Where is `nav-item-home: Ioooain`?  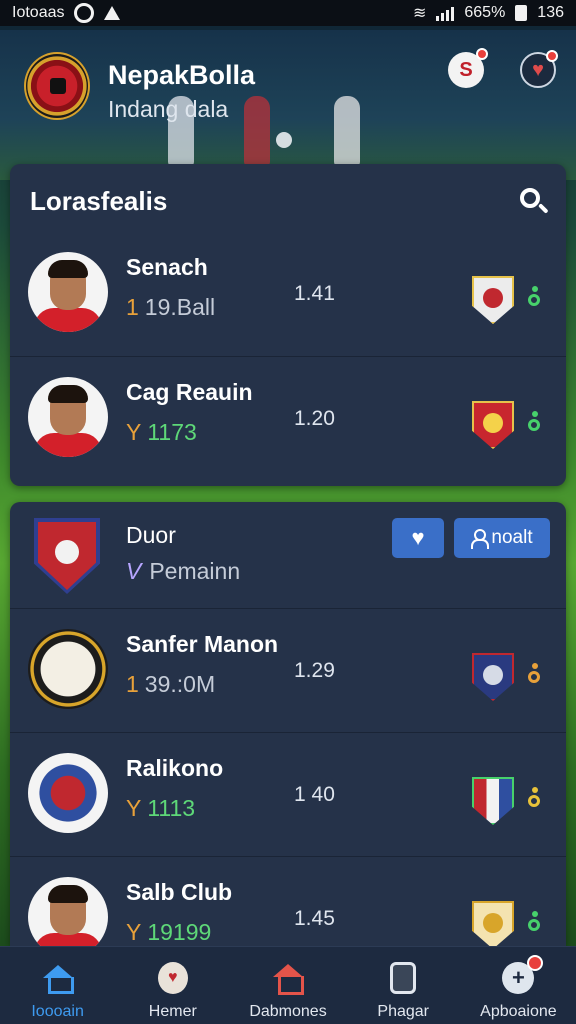
nav-item-home: Ioooain is located at coordinates (57, 985).